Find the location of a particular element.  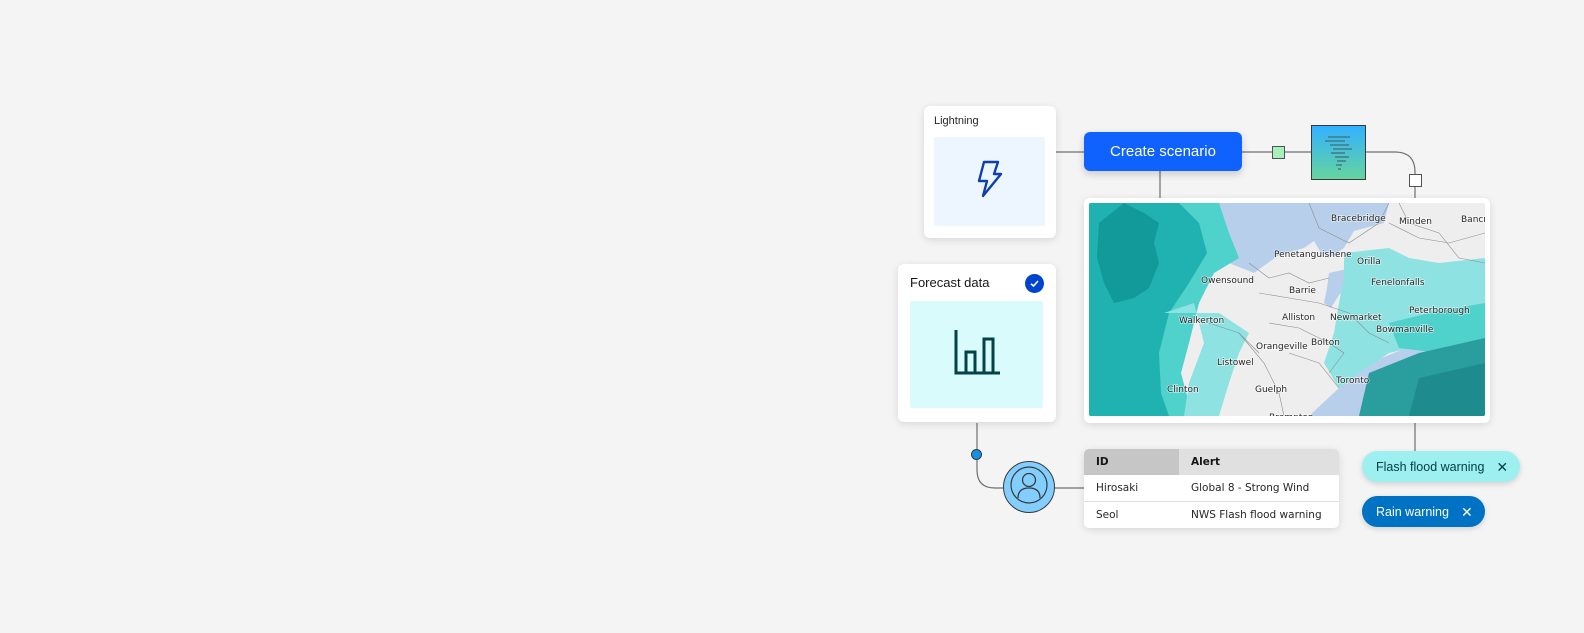

table-row: Seol NWS Flash flood warning is located at coordinates (1211, 515).